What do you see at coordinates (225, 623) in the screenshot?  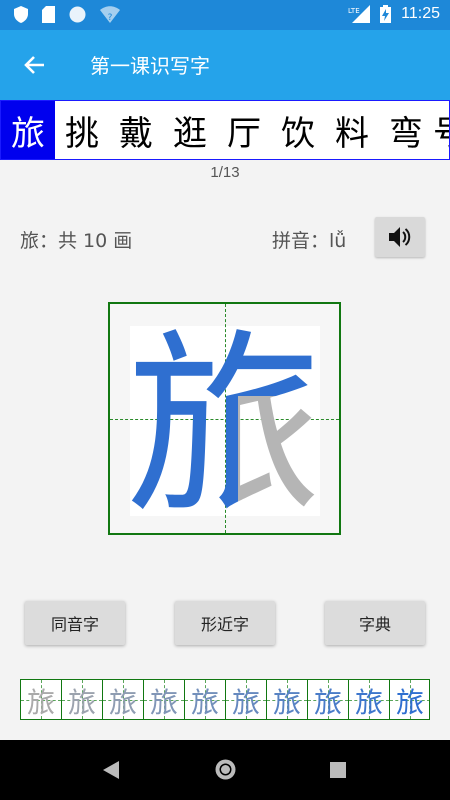 I see `similar-form-button: 形近字` at bounding box center [225, 623].